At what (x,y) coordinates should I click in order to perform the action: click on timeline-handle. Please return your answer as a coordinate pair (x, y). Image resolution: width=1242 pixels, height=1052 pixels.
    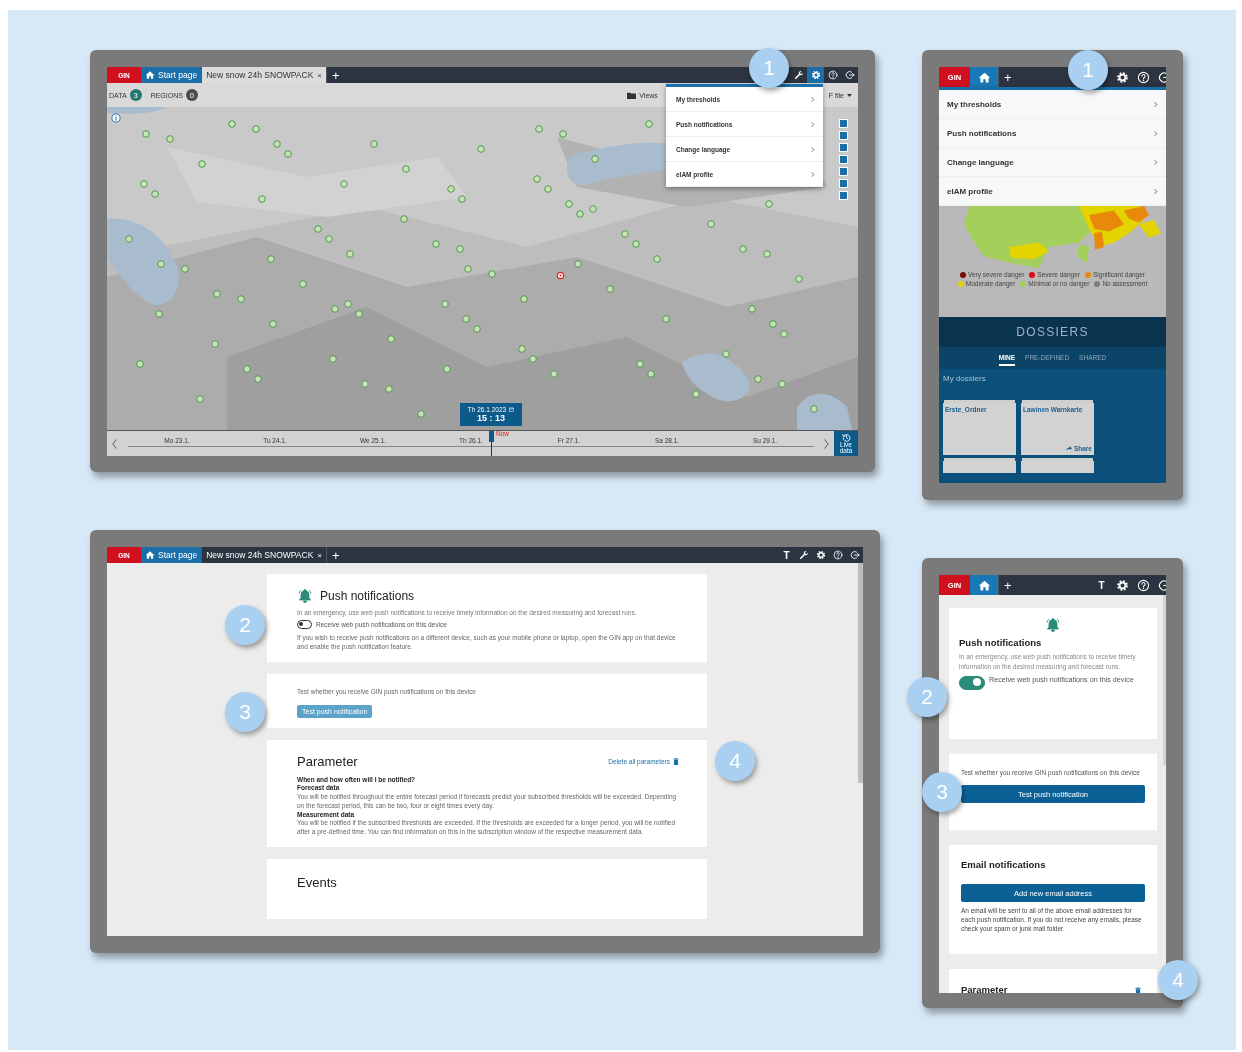
    Looking at the image, I should click on (491, 443).